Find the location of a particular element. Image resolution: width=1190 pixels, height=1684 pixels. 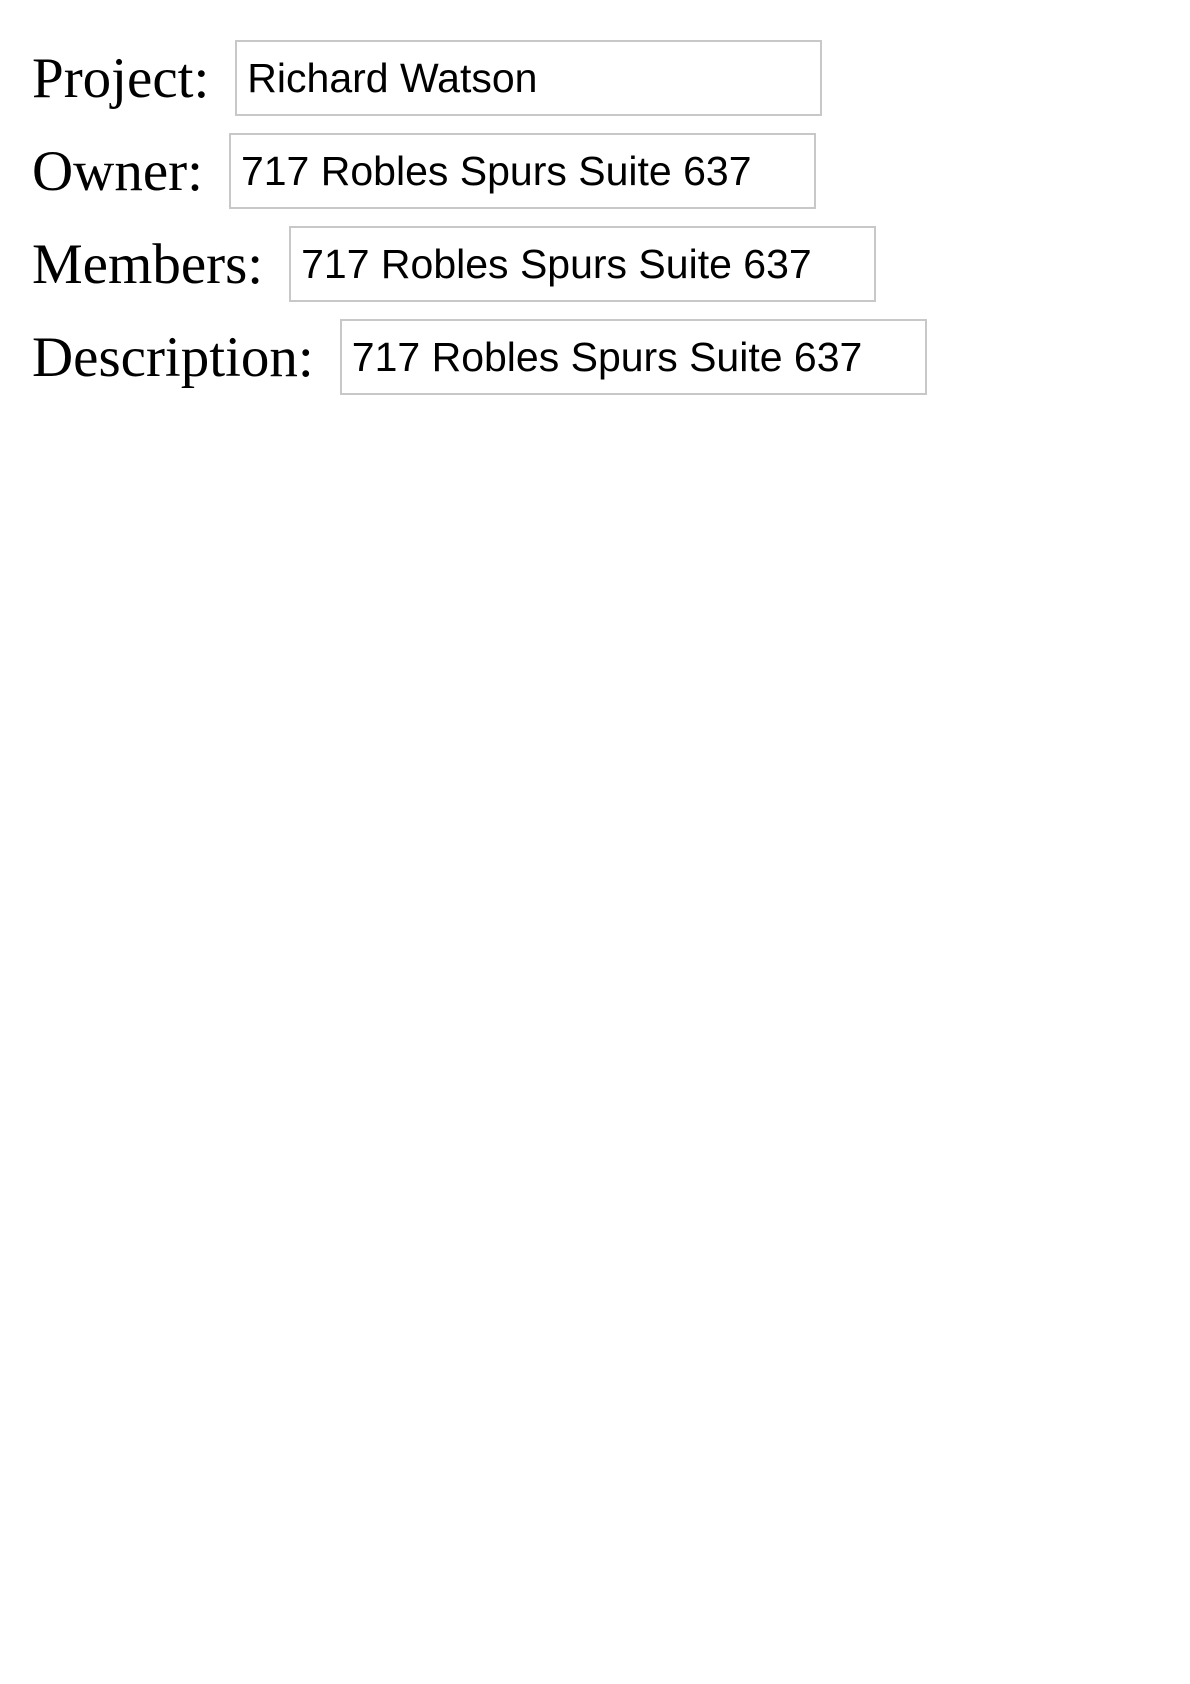

project-label: Project: is located at coordinates (121, 78).